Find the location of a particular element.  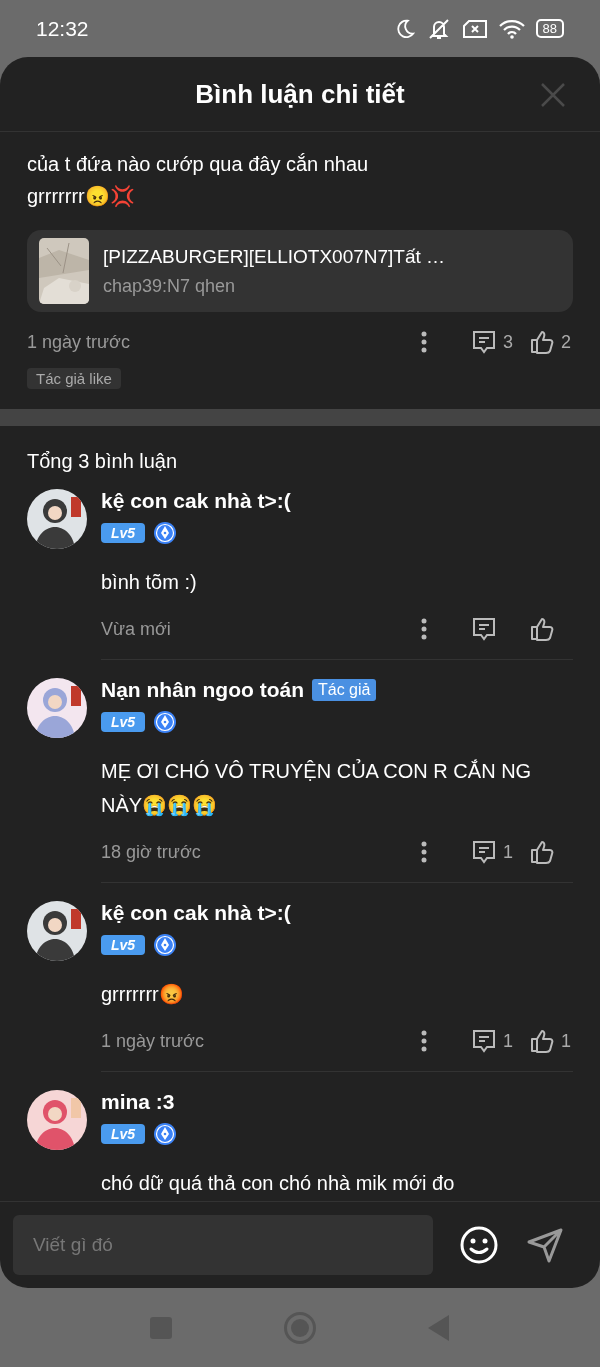

like-button: 1 is located at coordinates (551, 1041).